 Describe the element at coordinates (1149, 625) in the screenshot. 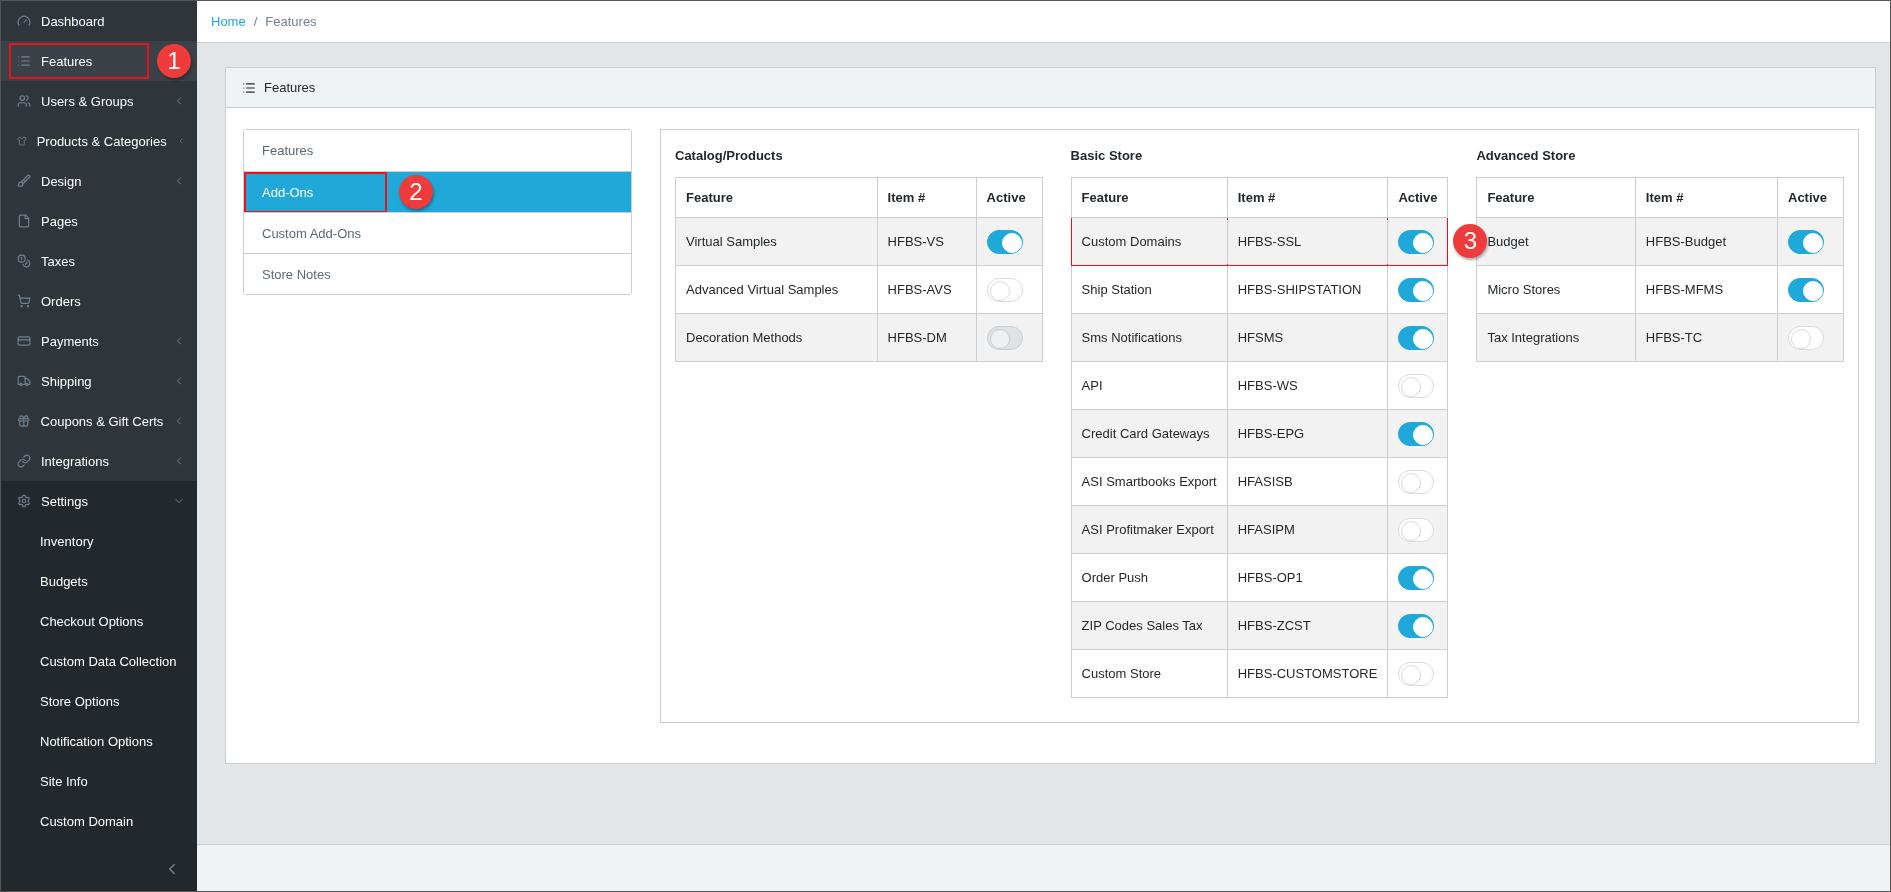

I see `table-cell: ZIP Codes Sales Tax` at that location.